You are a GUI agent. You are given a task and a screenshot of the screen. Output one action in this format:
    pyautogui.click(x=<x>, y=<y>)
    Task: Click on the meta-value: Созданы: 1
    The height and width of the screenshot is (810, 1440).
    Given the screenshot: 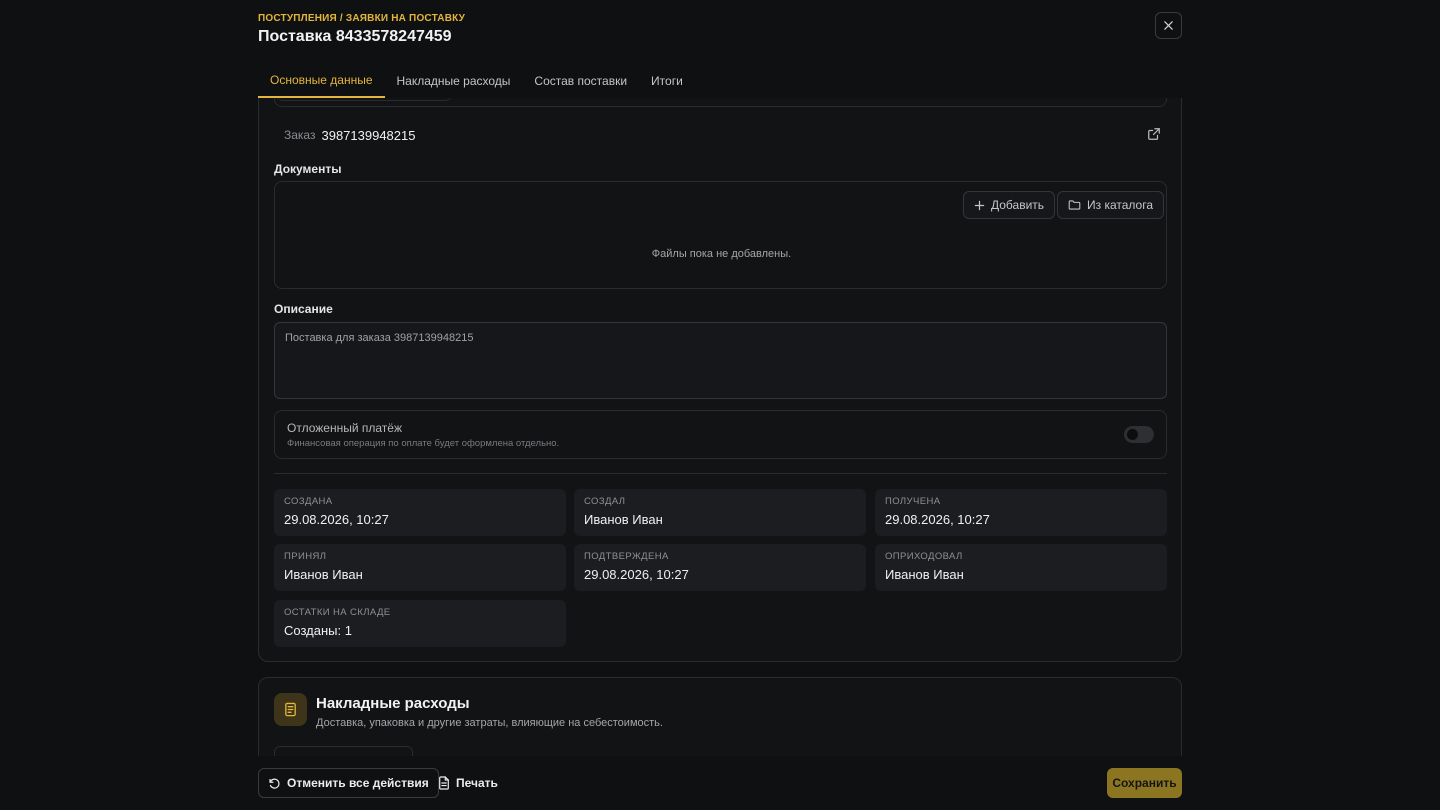 What is the action you would take?
    pyautogui.click(x=318, y=630)
    